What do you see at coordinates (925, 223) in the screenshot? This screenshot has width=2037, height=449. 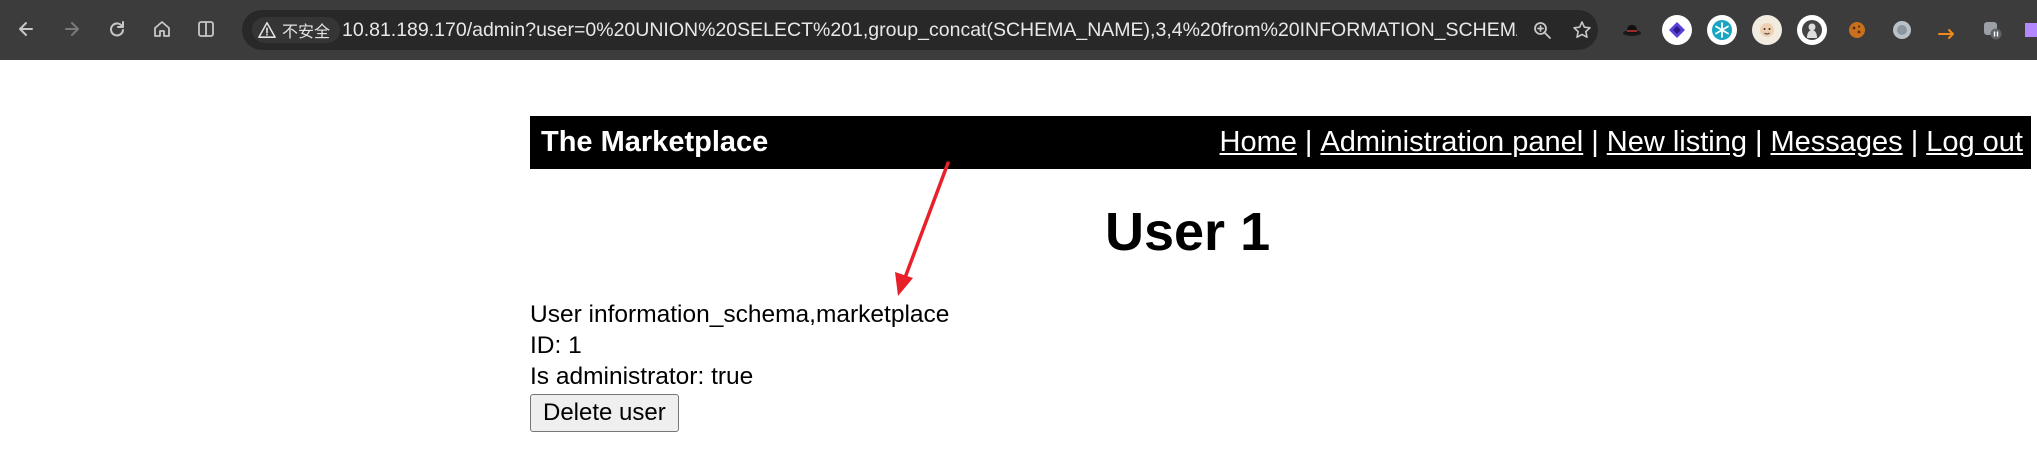 I see `annotation-arrow-shaft` at bounding box center [925, 223].